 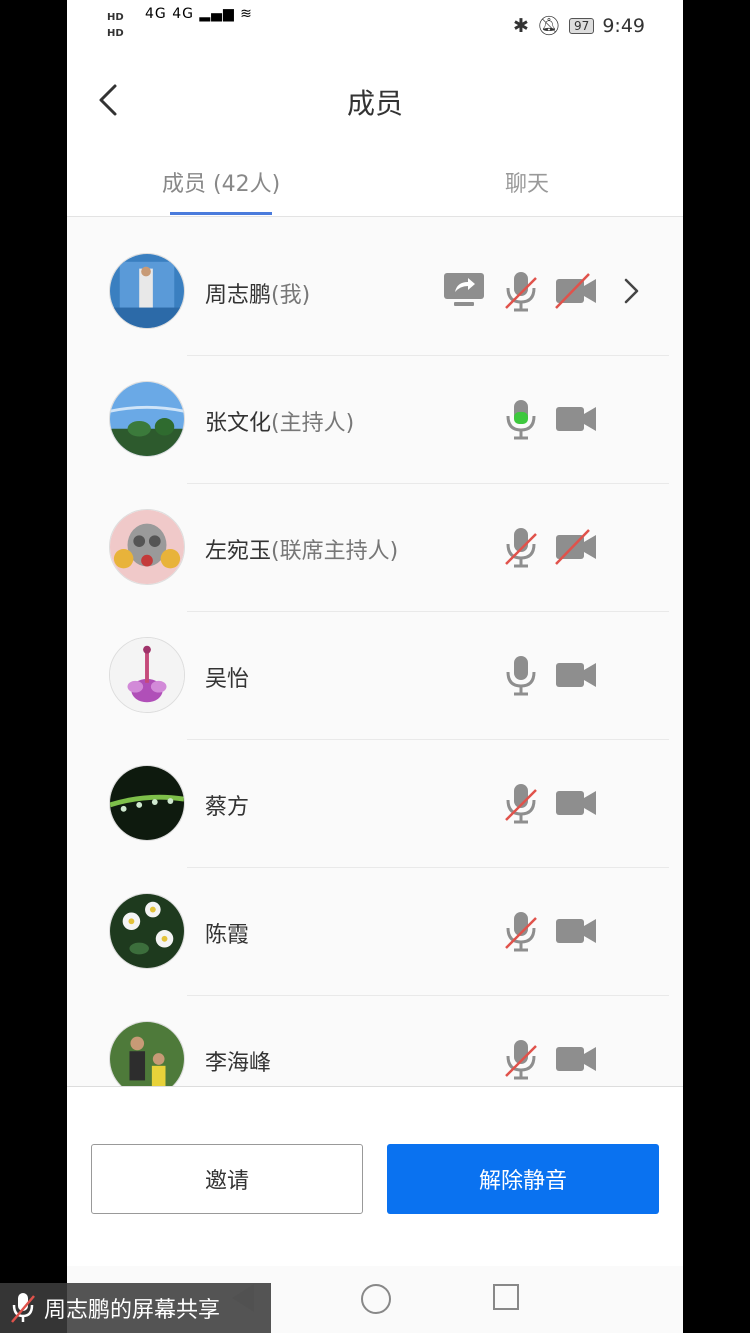 What do you see at coordinates (115, 33) in the screenshot?
I see `hd-badge-2: HD` at bounding box center [115, 33].